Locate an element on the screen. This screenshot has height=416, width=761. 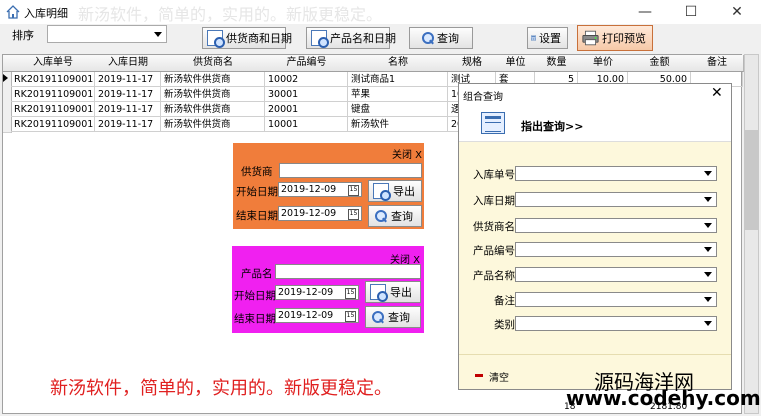
table-cell: 10001 is located at coordinates (306, 124).